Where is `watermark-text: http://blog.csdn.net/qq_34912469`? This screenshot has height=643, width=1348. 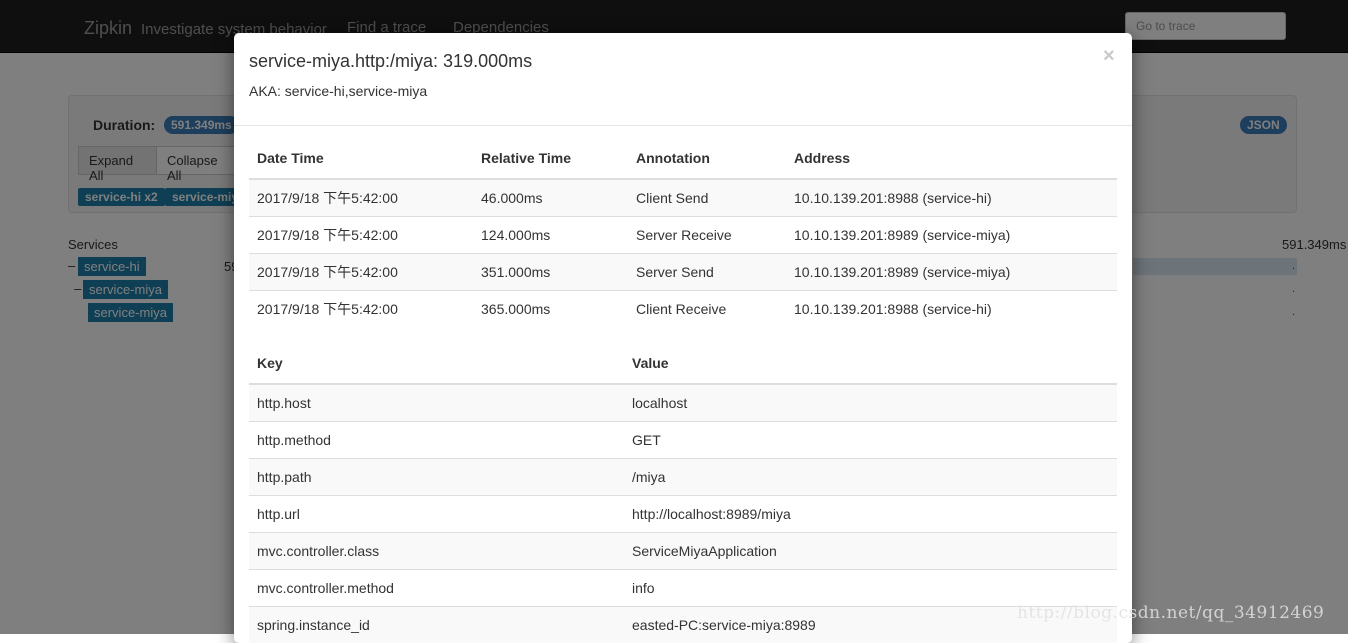
watermark-text: http://blog.csdn.net/qq_34912469 is located at coordinates (1170, 613).